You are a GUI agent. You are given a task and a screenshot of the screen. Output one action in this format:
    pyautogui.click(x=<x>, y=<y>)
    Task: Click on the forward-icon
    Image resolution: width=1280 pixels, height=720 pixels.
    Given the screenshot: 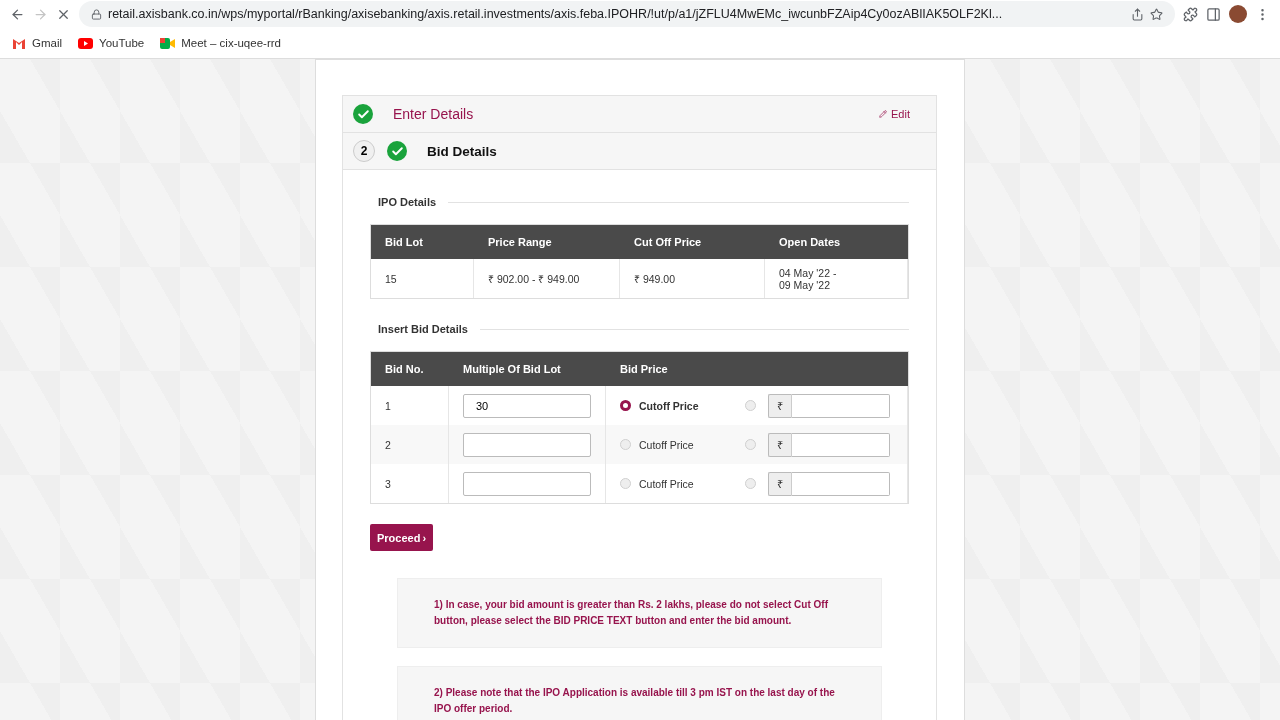 What is the action you would take?
    pyautogui.click(x=40, y=14)
    